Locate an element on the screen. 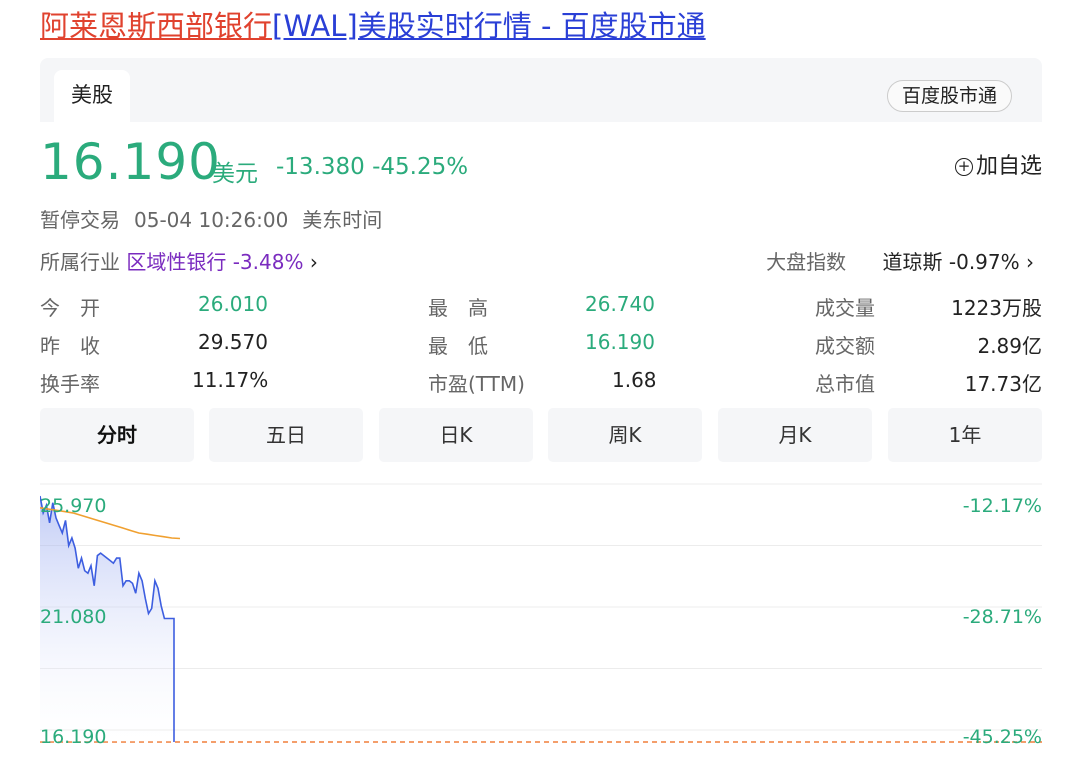 This screenshot has height=767, width=1080. stat-value-high: 26.740 is located at coordinates (620, 304).